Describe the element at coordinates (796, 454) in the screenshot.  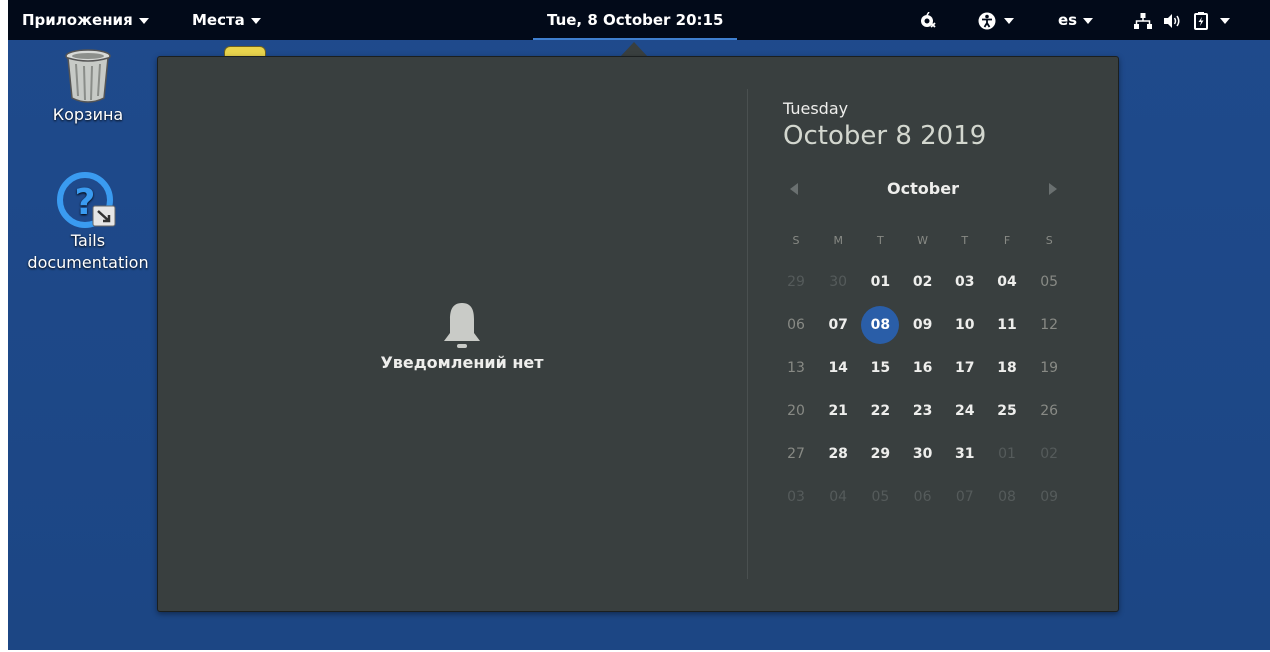
I see `calendar-day: 27` at that location.